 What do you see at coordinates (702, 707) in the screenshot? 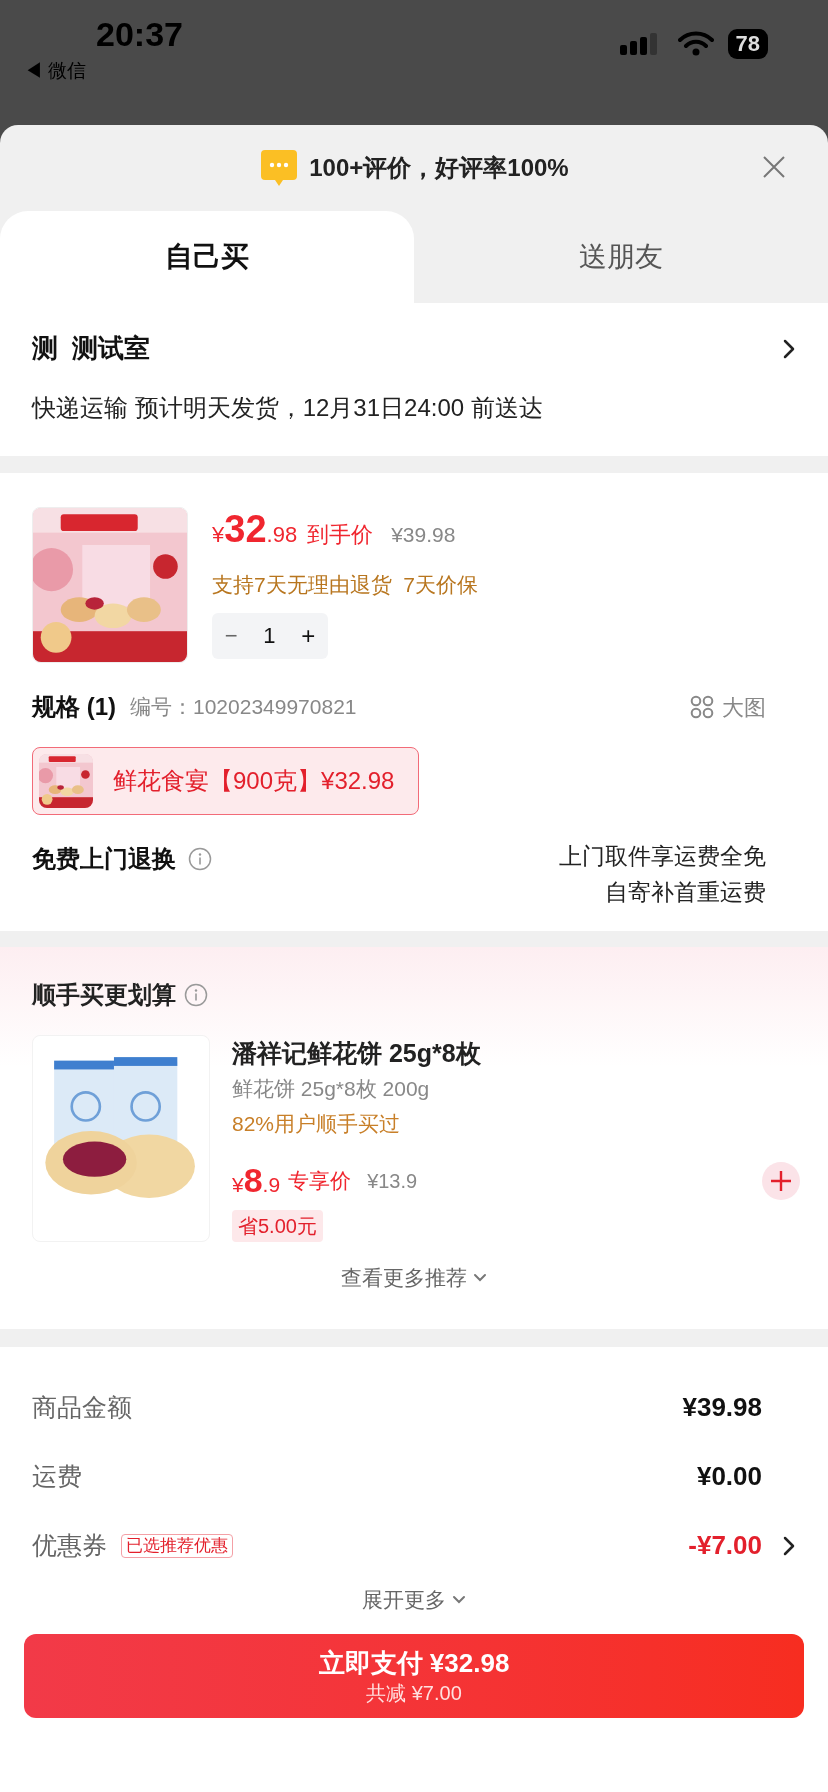
I see `grid-icon` at bounding box center [702, 707].